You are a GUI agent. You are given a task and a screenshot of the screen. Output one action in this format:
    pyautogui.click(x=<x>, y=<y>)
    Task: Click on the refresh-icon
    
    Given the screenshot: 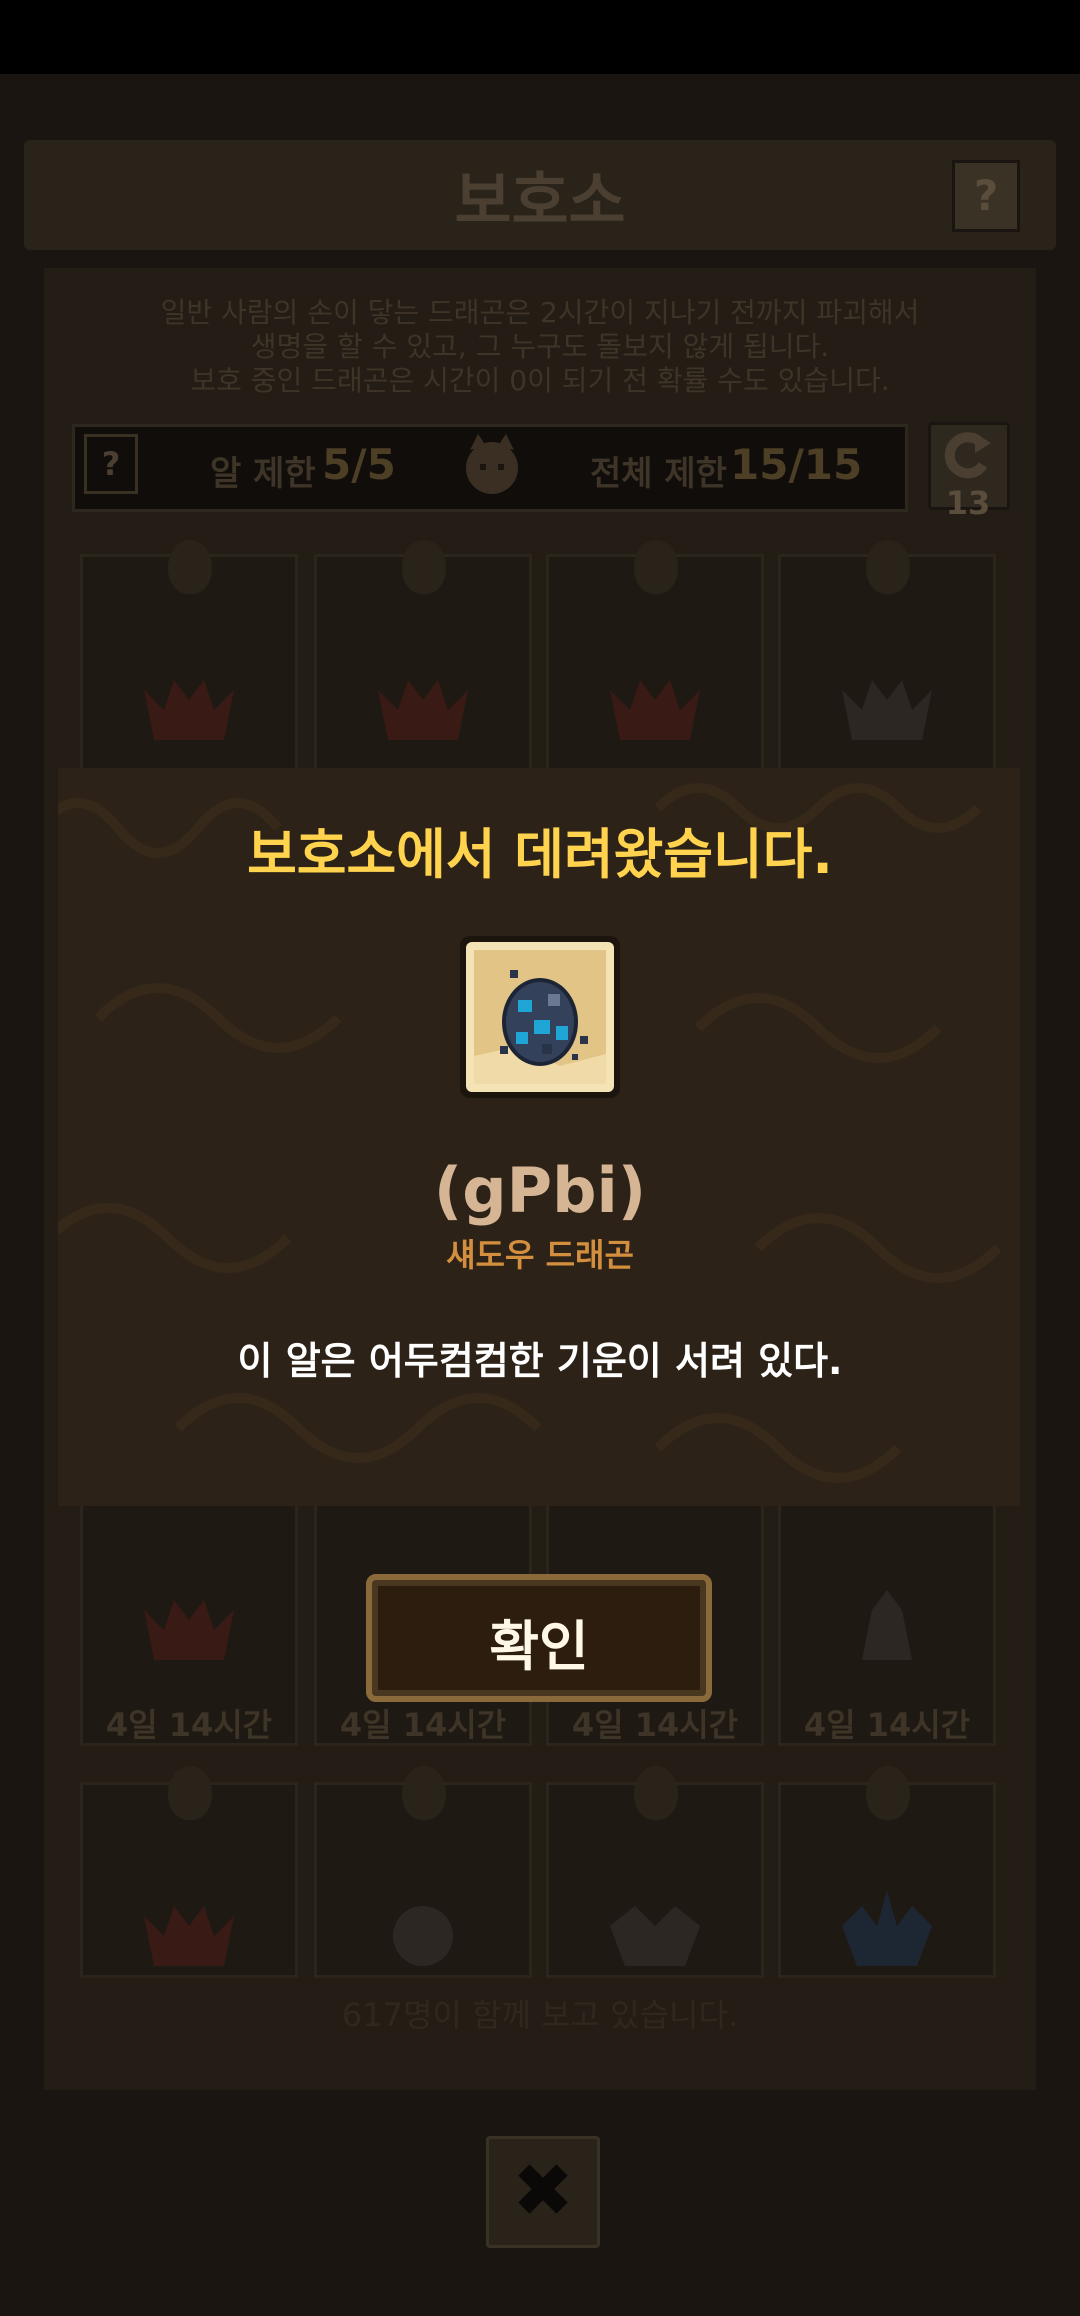 What is the action you would take?
    pyautogui.click(x=967, y=455)
    